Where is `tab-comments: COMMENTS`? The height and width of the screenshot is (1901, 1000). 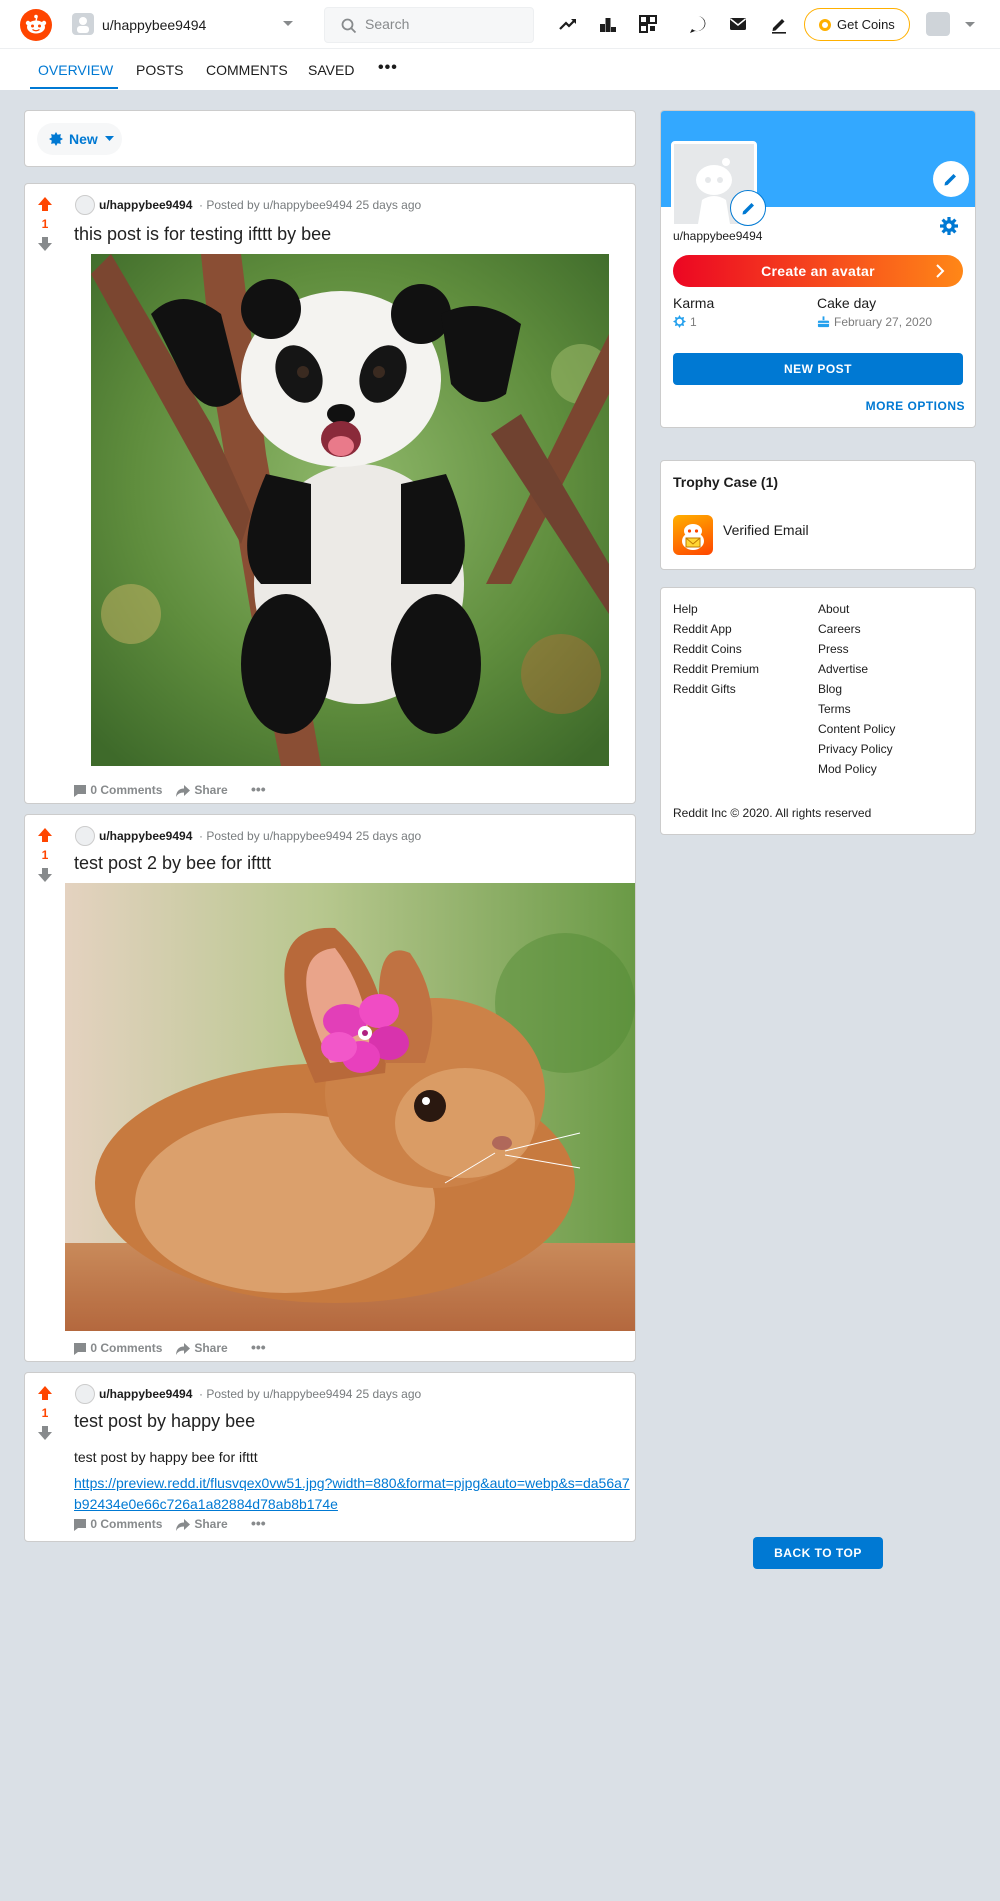
tab-comments: COMMENTS is located at coordinates (247, 70).